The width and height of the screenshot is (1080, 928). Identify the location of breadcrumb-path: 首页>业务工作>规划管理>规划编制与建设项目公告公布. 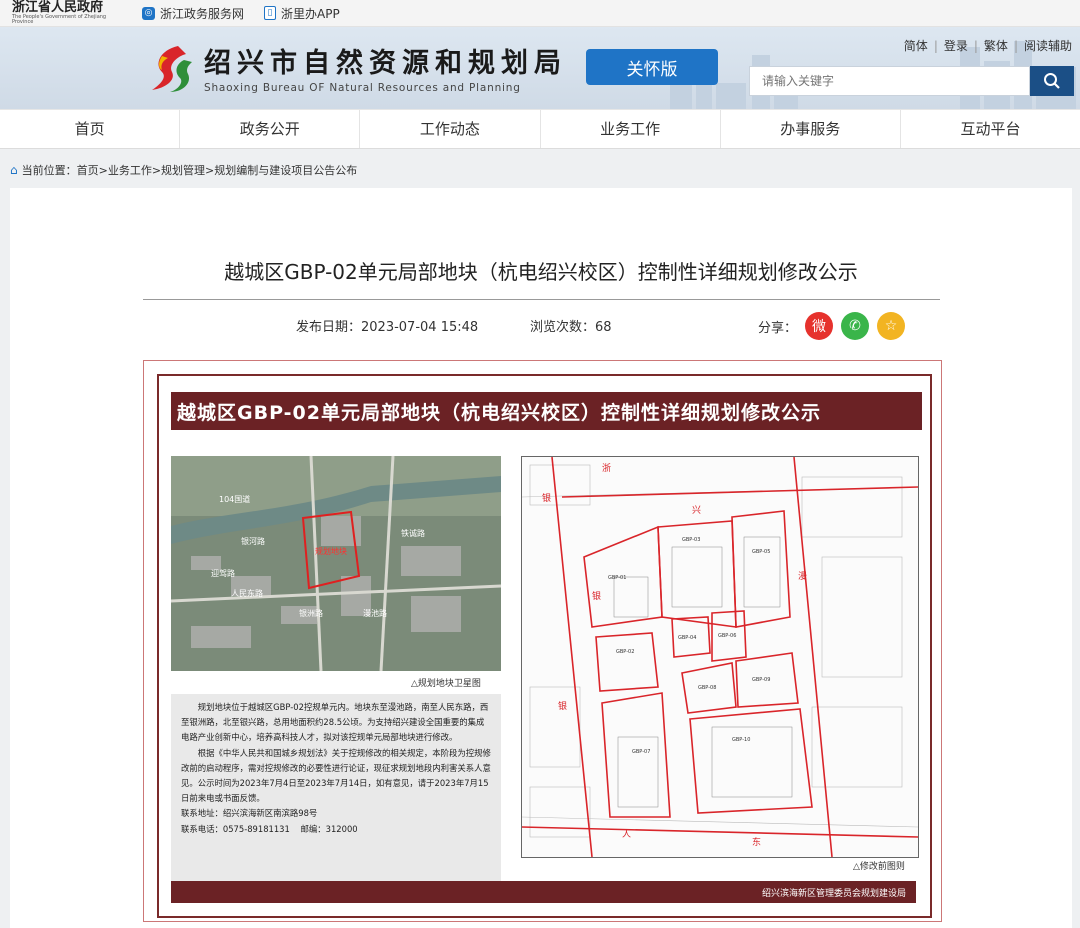
(217, 170).